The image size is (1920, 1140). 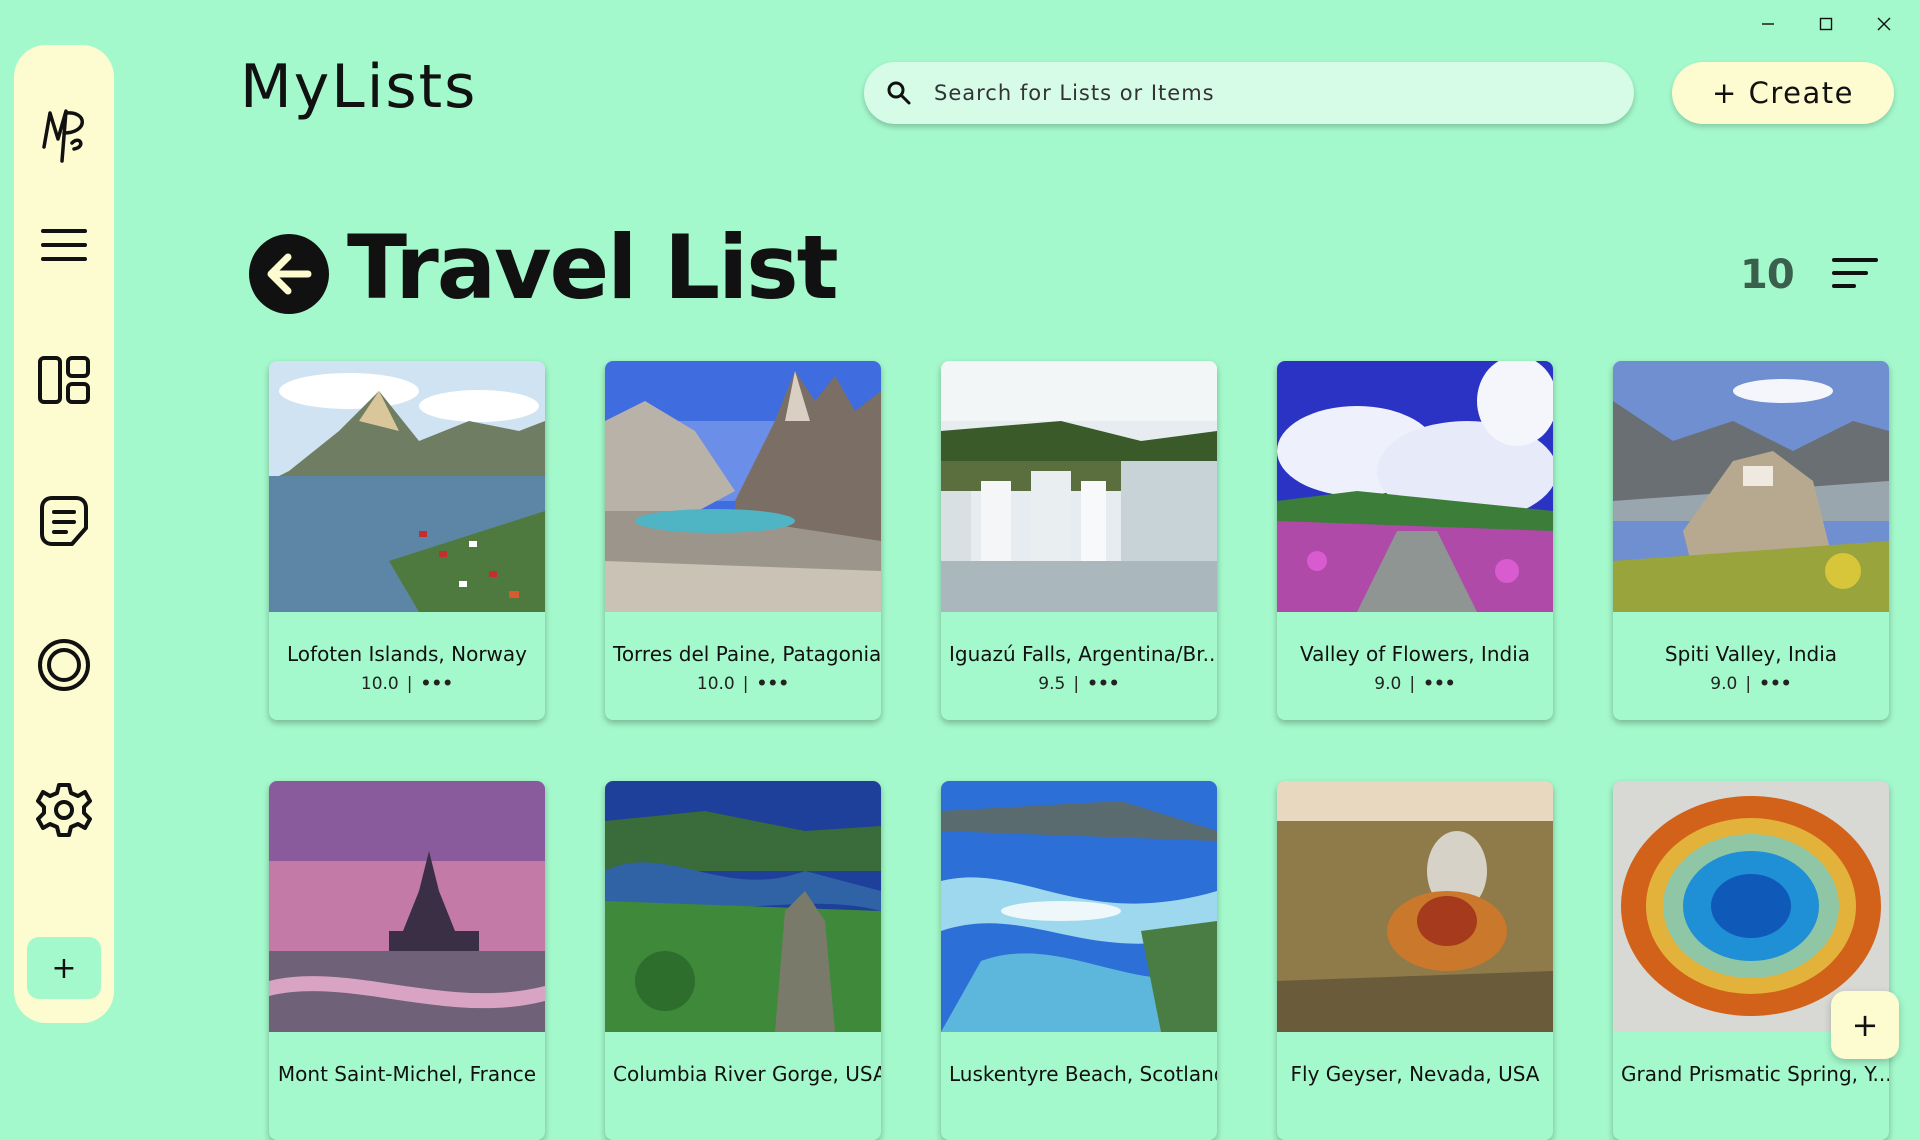 I want to click on list-item: Lofoten Islands, Norway 10.0 | •••, so click(x=407, y=540).